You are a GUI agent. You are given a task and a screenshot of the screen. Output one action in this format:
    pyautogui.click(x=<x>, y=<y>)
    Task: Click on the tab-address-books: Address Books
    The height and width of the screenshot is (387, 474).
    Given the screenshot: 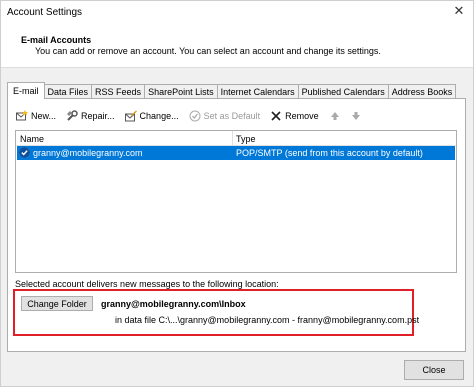 What is the action you would take?
    pyautogui.click(x=422, y=91)
    